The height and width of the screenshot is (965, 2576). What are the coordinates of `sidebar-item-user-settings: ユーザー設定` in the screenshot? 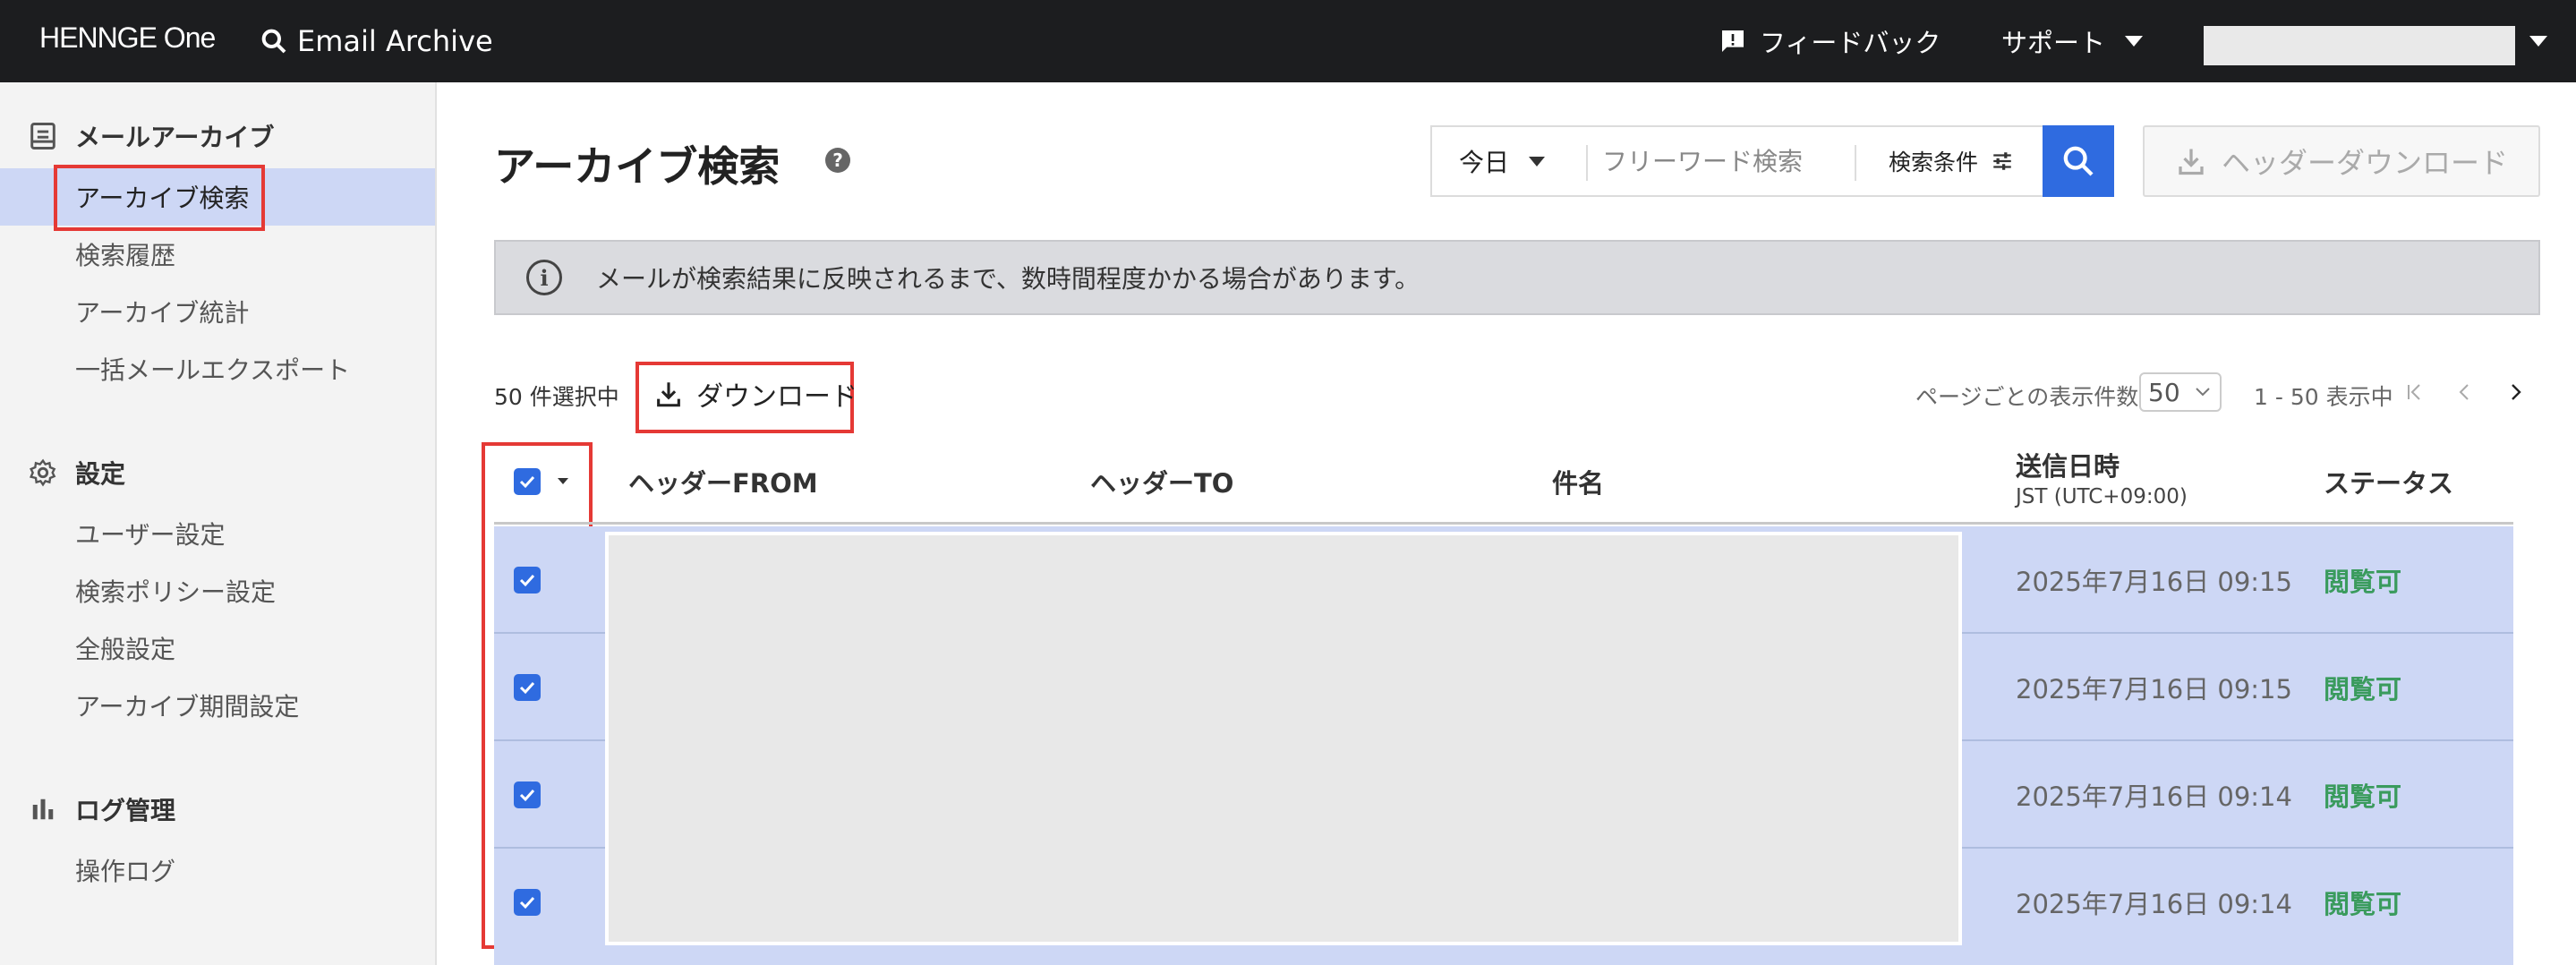 It's located at (150, 534).